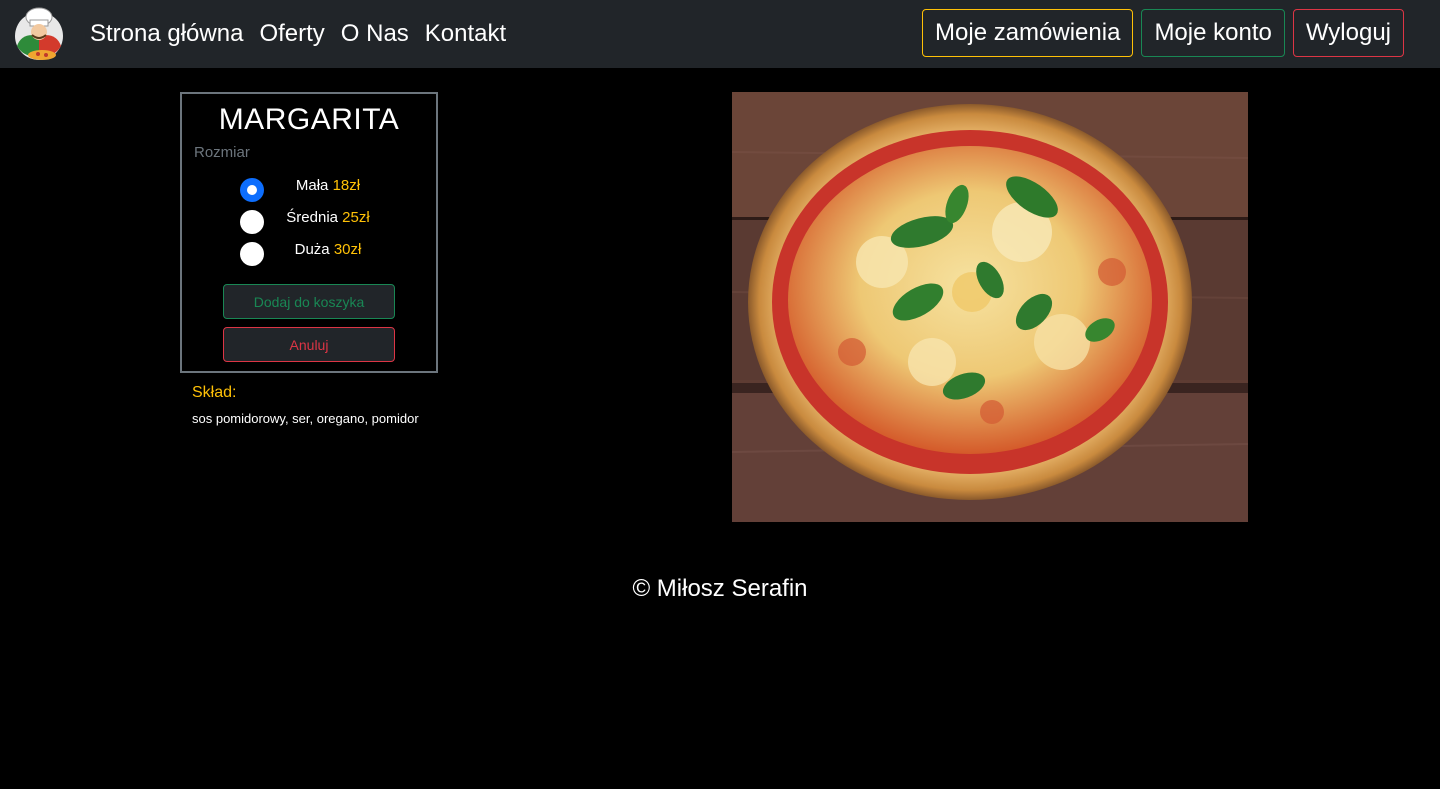 This screenshot has height=789, width=1440. I want to click on ingredients-title: Skład:, so click(214, 392).